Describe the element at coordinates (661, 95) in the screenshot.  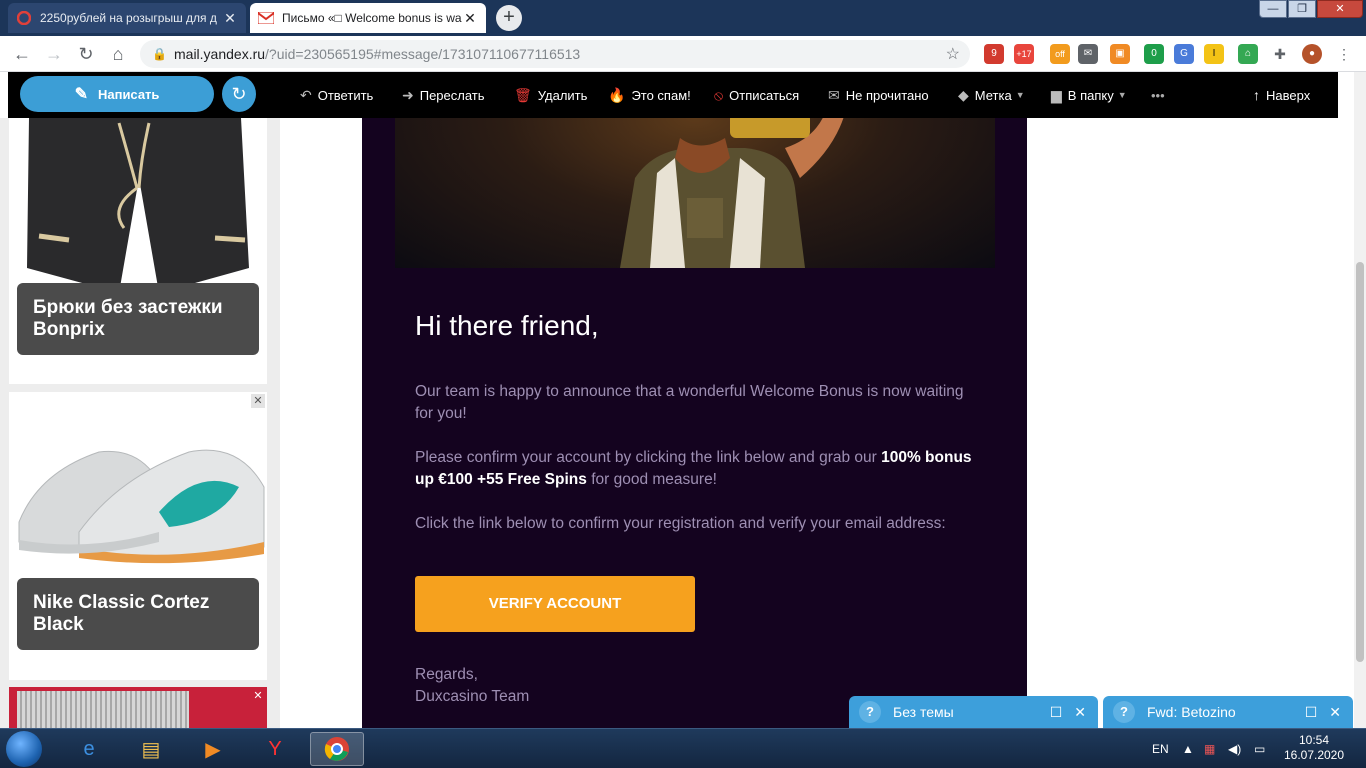
I see `spam-label: Это спам!` at that location.